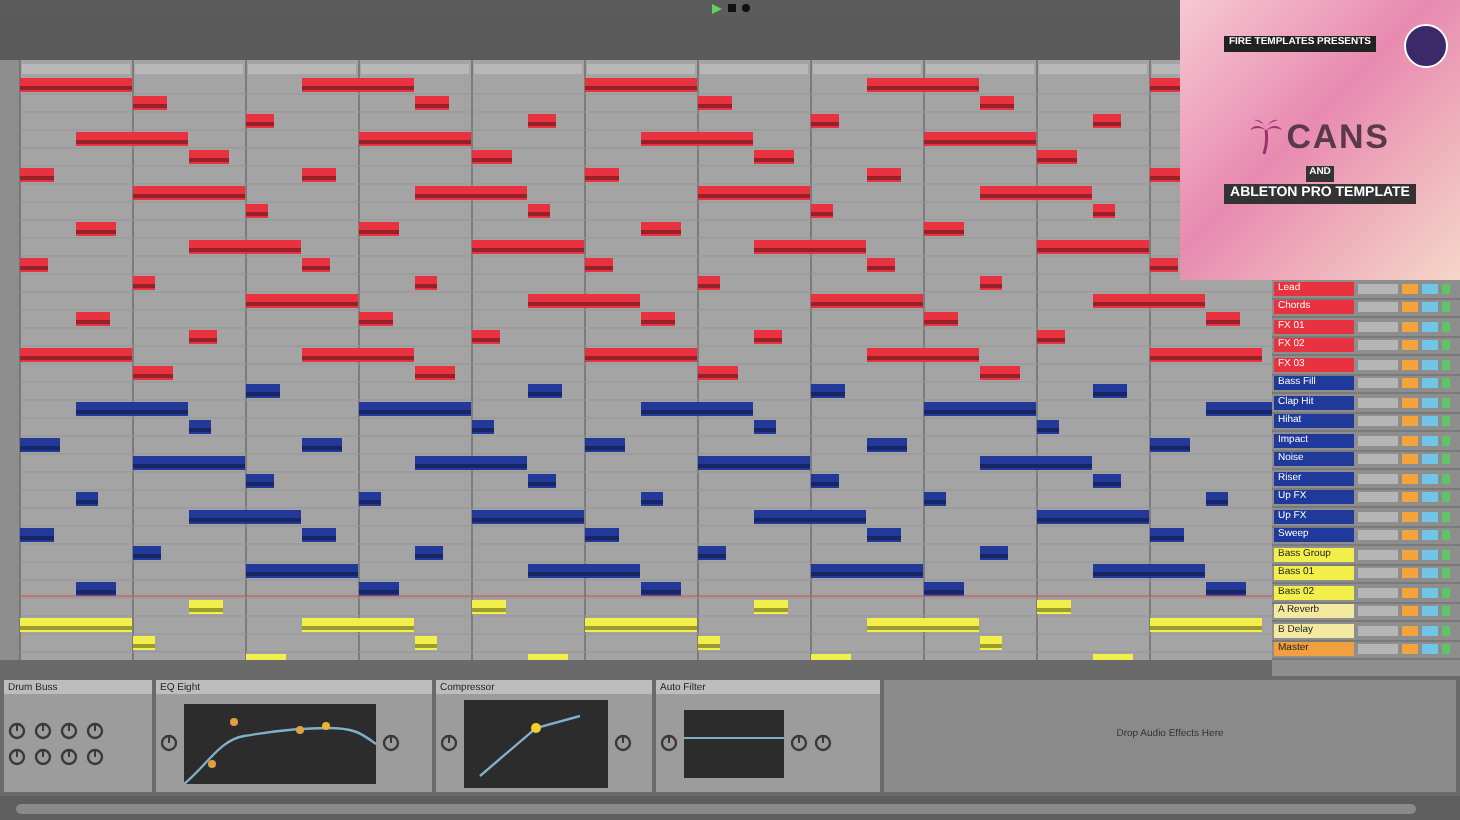 The height and width of the screenshot is (820, 1460). I want to click on palm-tree-icon, so click(1266, 136).